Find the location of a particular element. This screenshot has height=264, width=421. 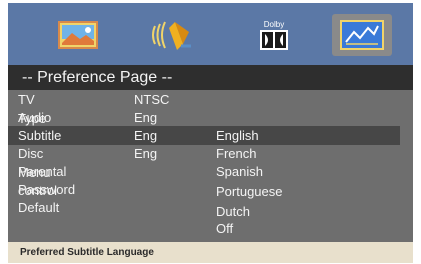

option-spanish: Spanish is located at coordinates (239, 171).